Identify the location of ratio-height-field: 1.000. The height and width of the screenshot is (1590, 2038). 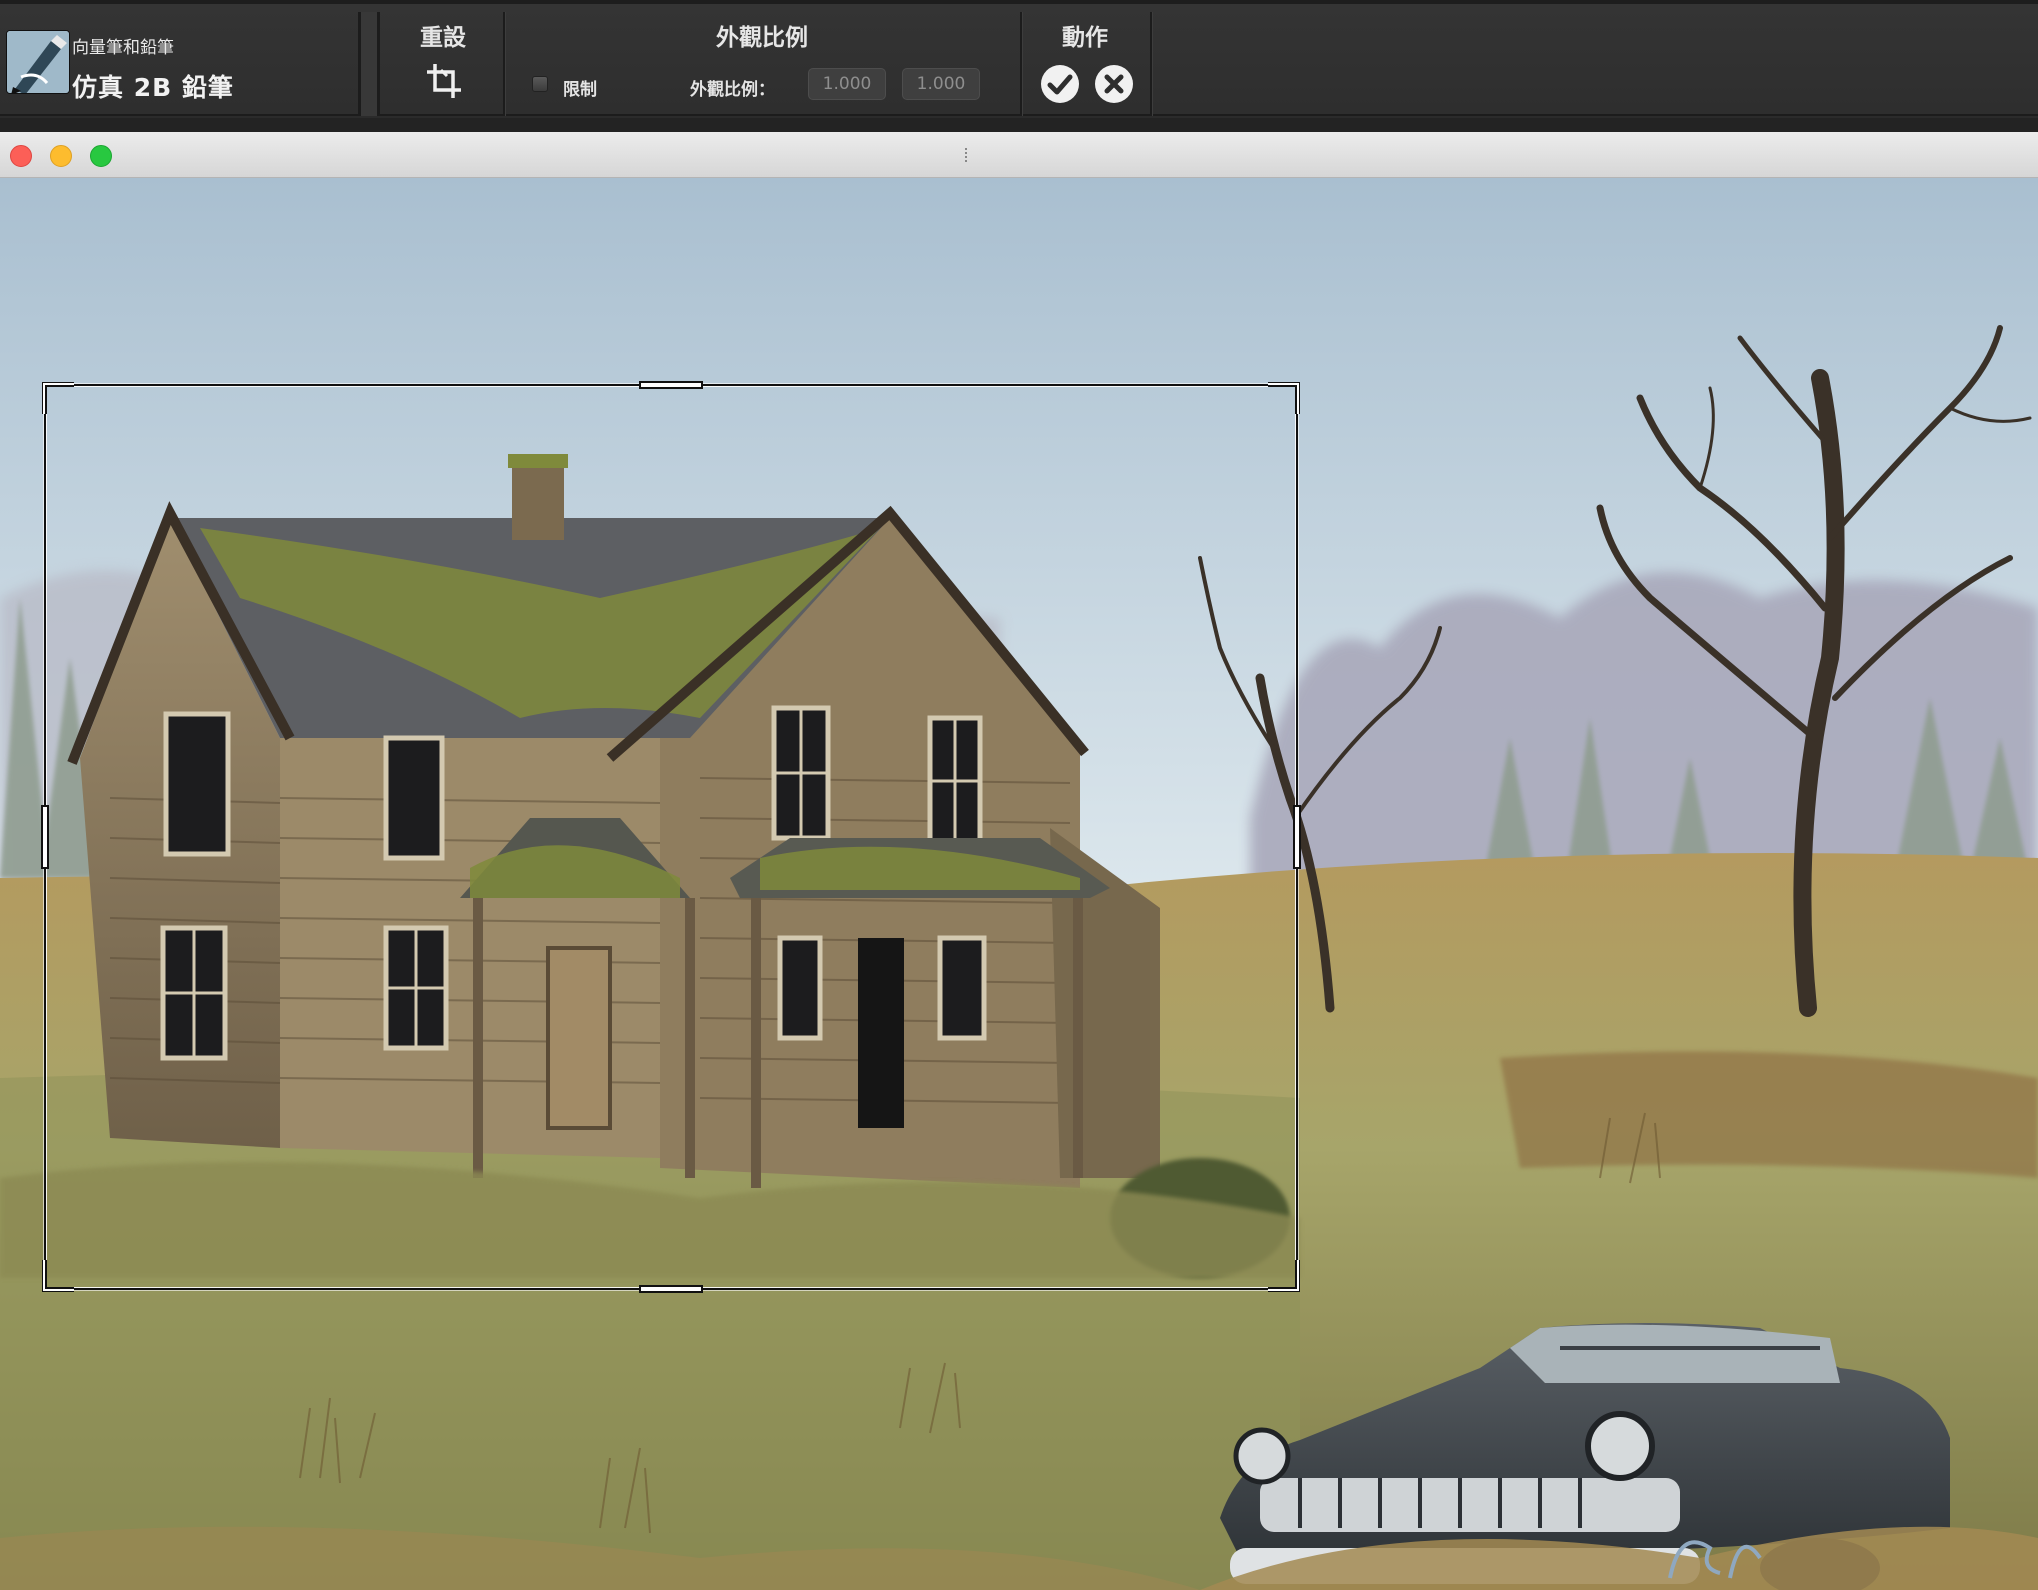
(941, 84).